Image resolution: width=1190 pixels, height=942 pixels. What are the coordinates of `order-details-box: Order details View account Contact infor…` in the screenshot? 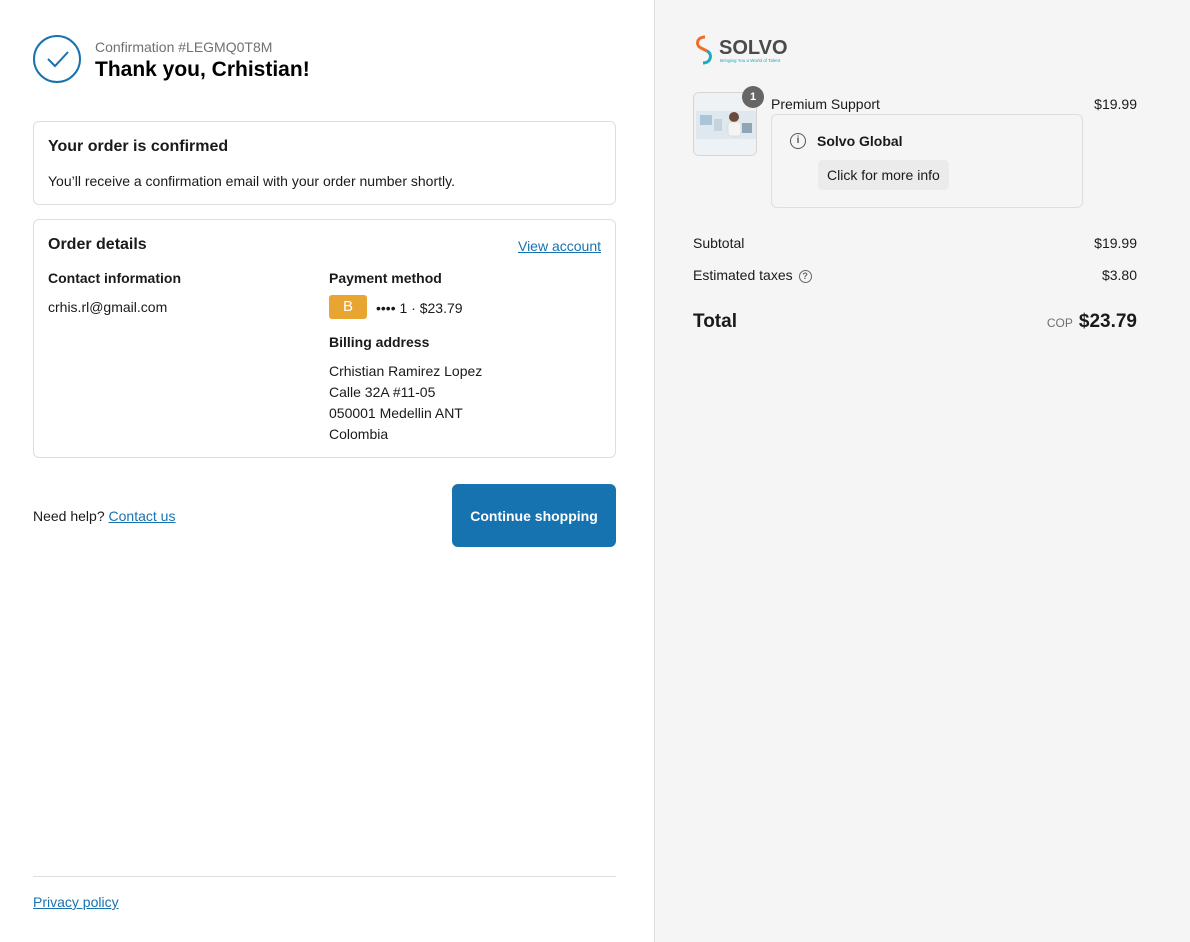 It's located at (324, 338).